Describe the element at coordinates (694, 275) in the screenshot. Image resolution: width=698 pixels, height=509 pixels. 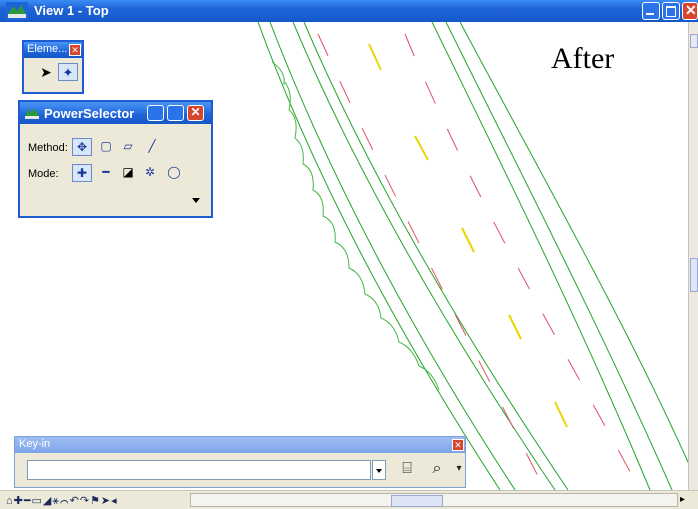
I see `vertical-scroll-thumb` at that location.